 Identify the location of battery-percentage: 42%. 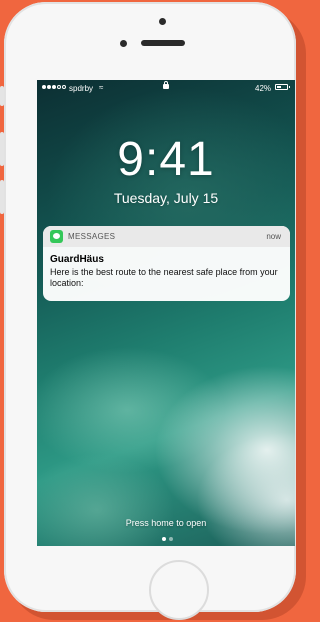
(263, 88).